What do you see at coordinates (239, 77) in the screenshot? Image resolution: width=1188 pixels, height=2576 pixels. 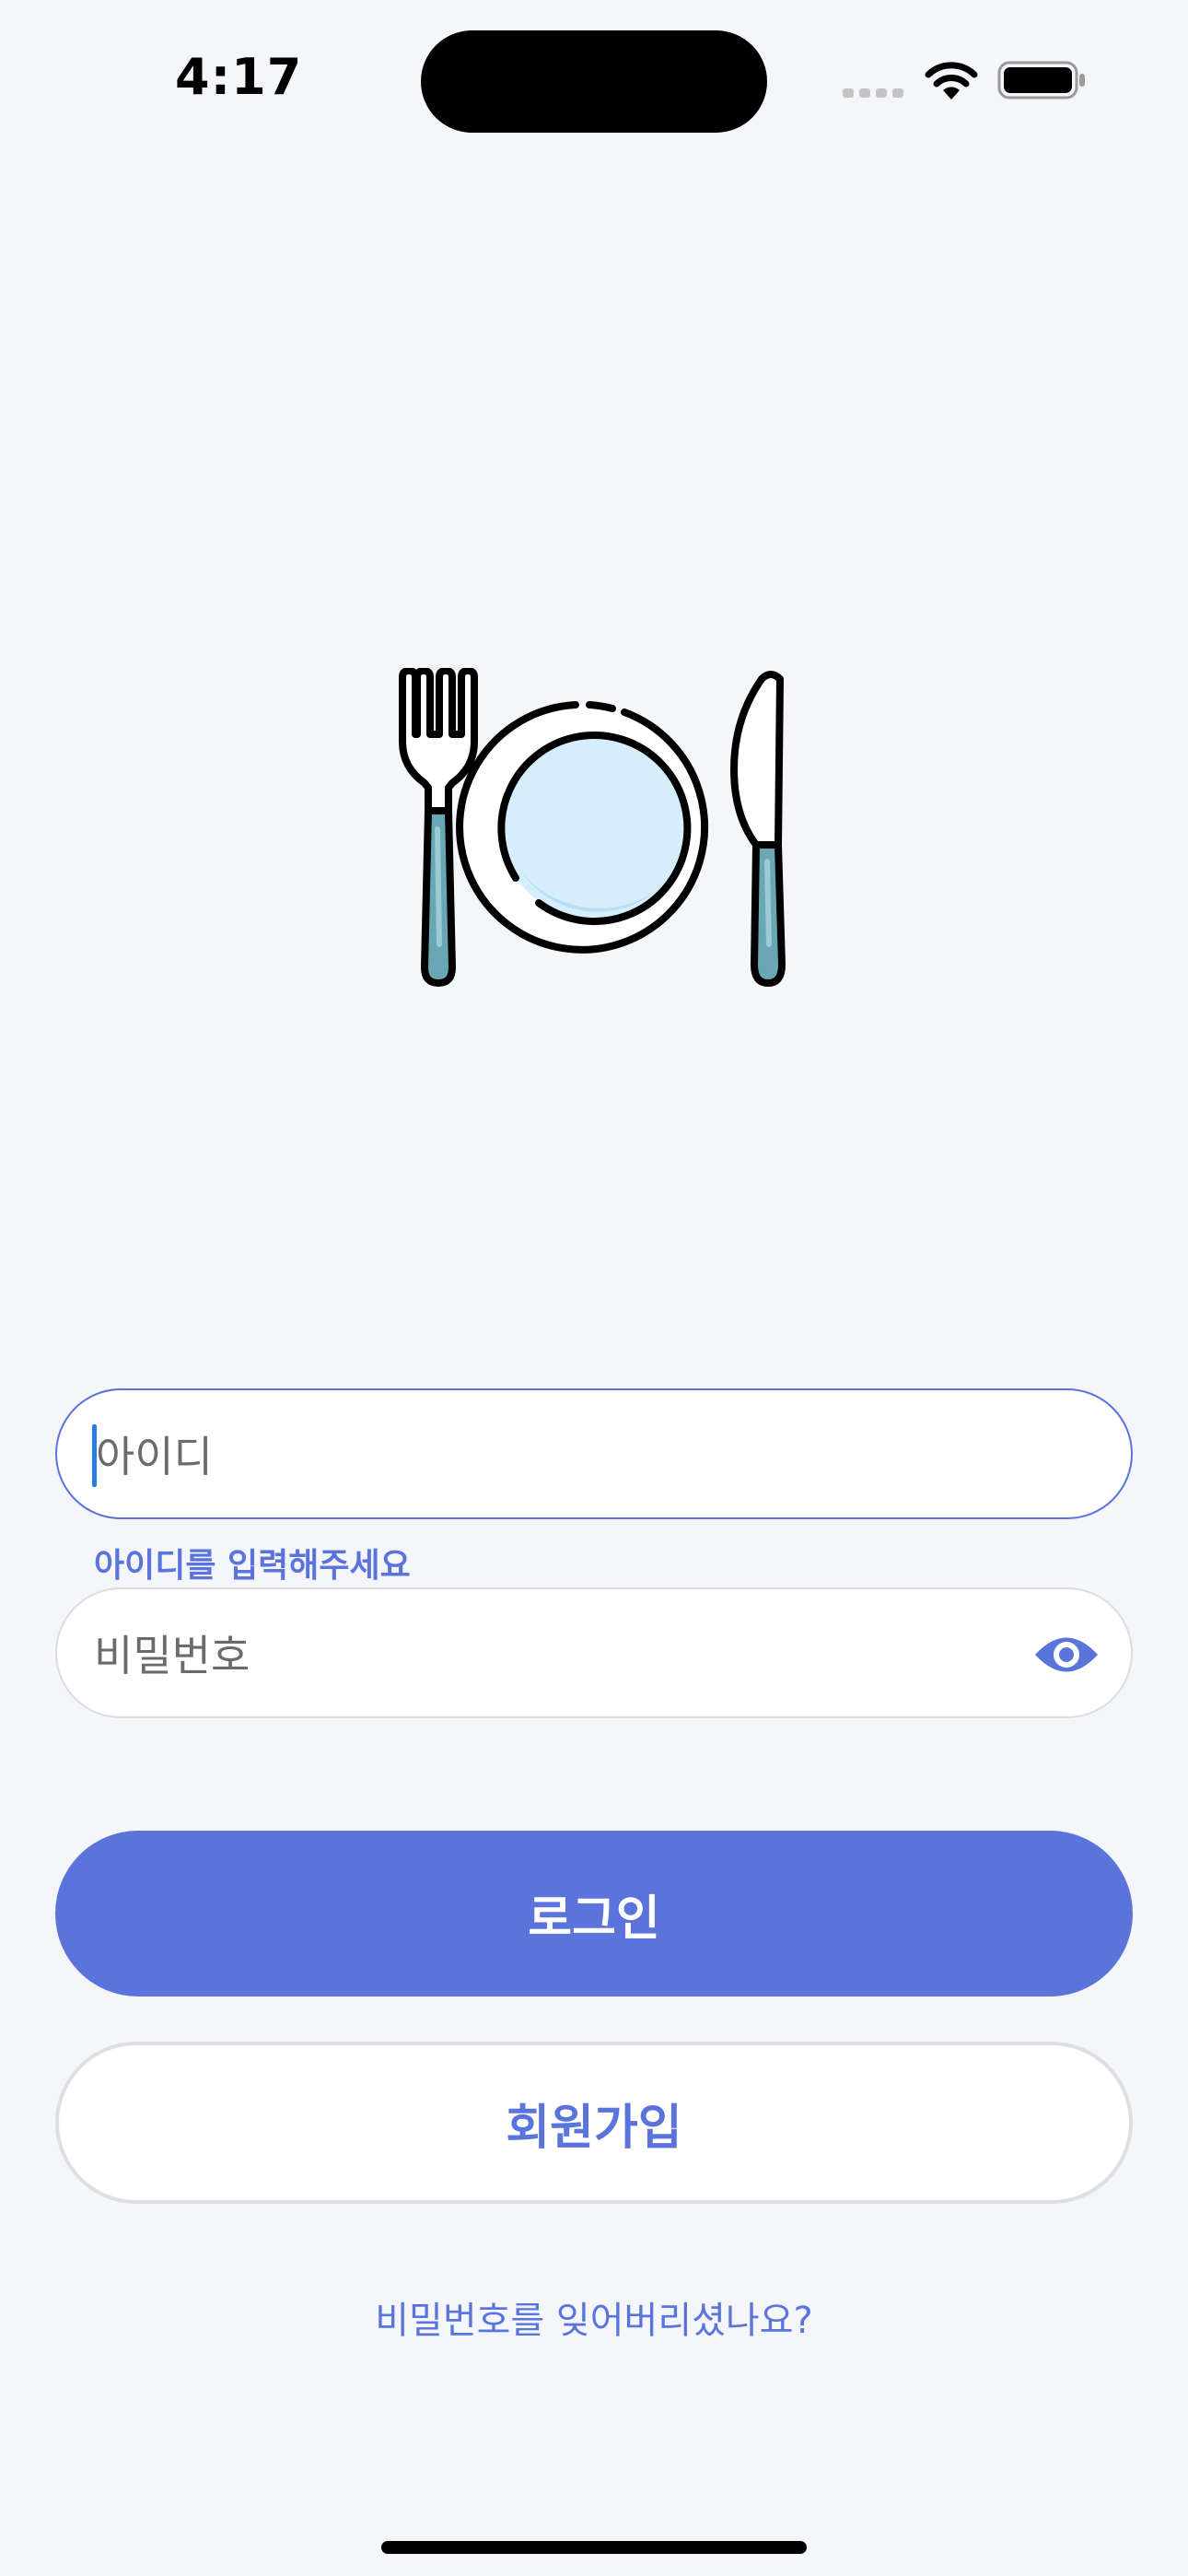 I see `status-time: 4:17` at bounding box center [239, 77].